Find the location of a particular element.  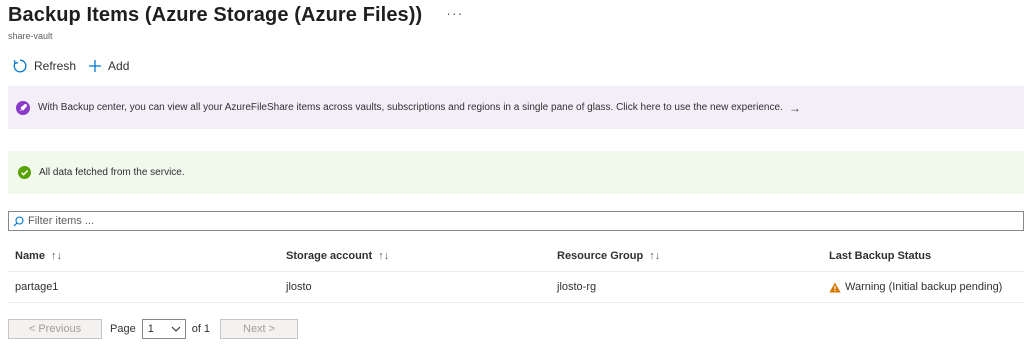

column-header-resource-group: Resource Group ↑↓ is located at coordinates (608, 256).